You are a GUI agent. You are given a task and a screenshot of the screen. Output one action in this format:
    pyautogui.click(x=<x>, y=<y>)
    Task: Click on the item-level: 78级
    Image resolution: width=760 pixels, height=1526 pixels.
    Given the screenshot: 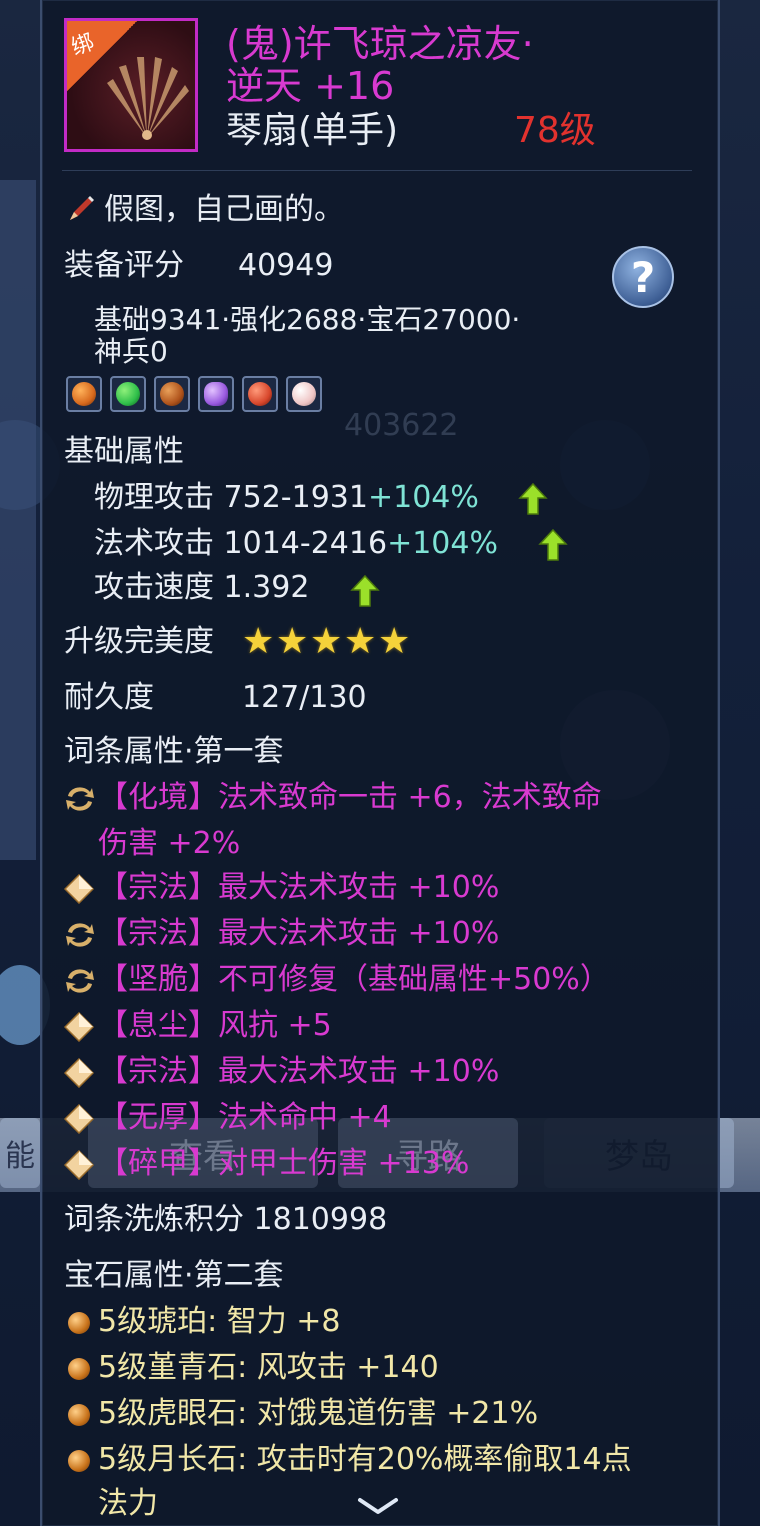 What is the action you would take?
    pyautogui.click(x=555, y=130)
    